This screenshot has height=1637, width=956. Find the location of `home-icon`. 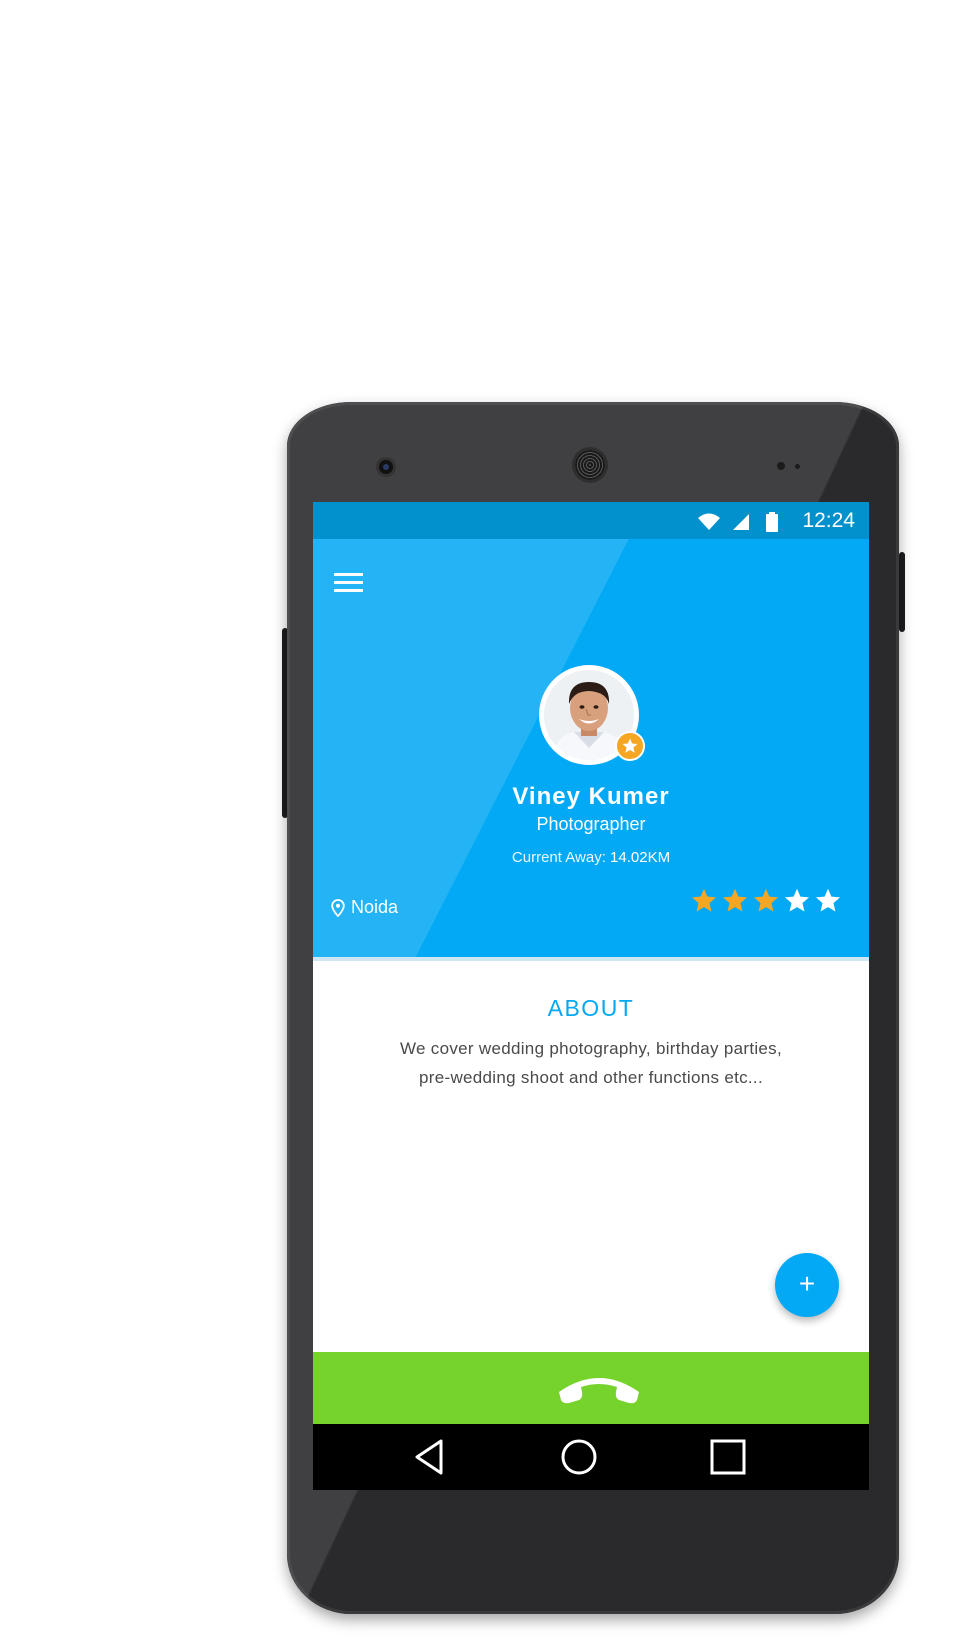

home-icon is located at coordinates (579, 1457).